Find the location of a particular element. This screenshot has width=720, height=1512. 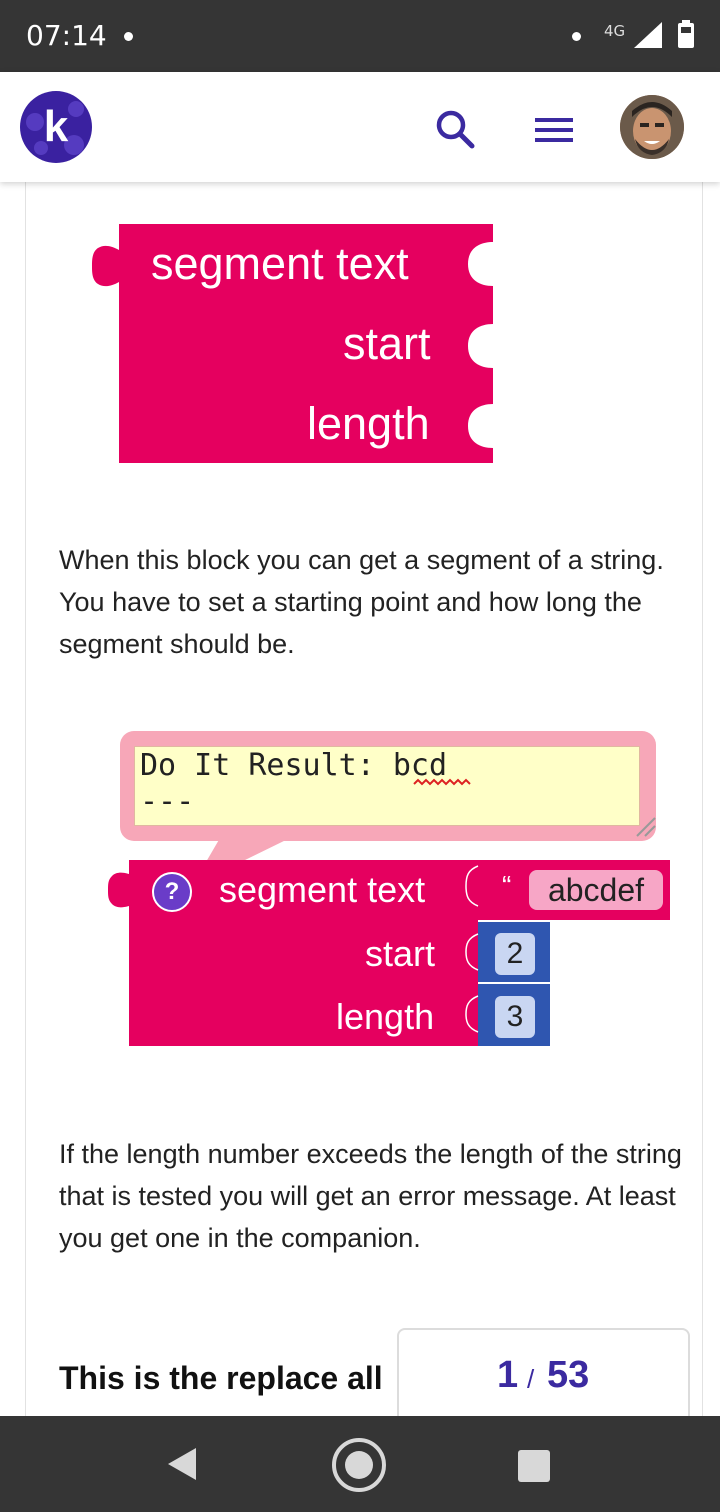

block2-row-segment-text: segment text is located at coordinates (322, 889).